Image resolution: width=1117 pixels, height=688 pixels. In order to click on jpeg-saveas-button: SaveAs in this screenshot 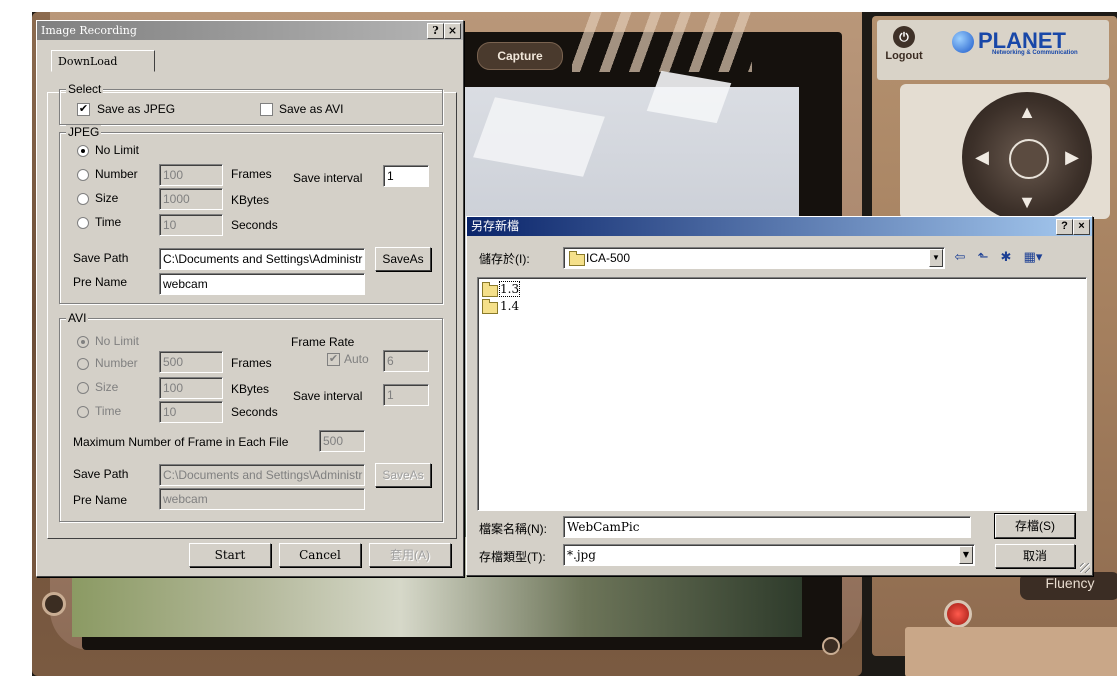, I will do `click(403, 259)`.